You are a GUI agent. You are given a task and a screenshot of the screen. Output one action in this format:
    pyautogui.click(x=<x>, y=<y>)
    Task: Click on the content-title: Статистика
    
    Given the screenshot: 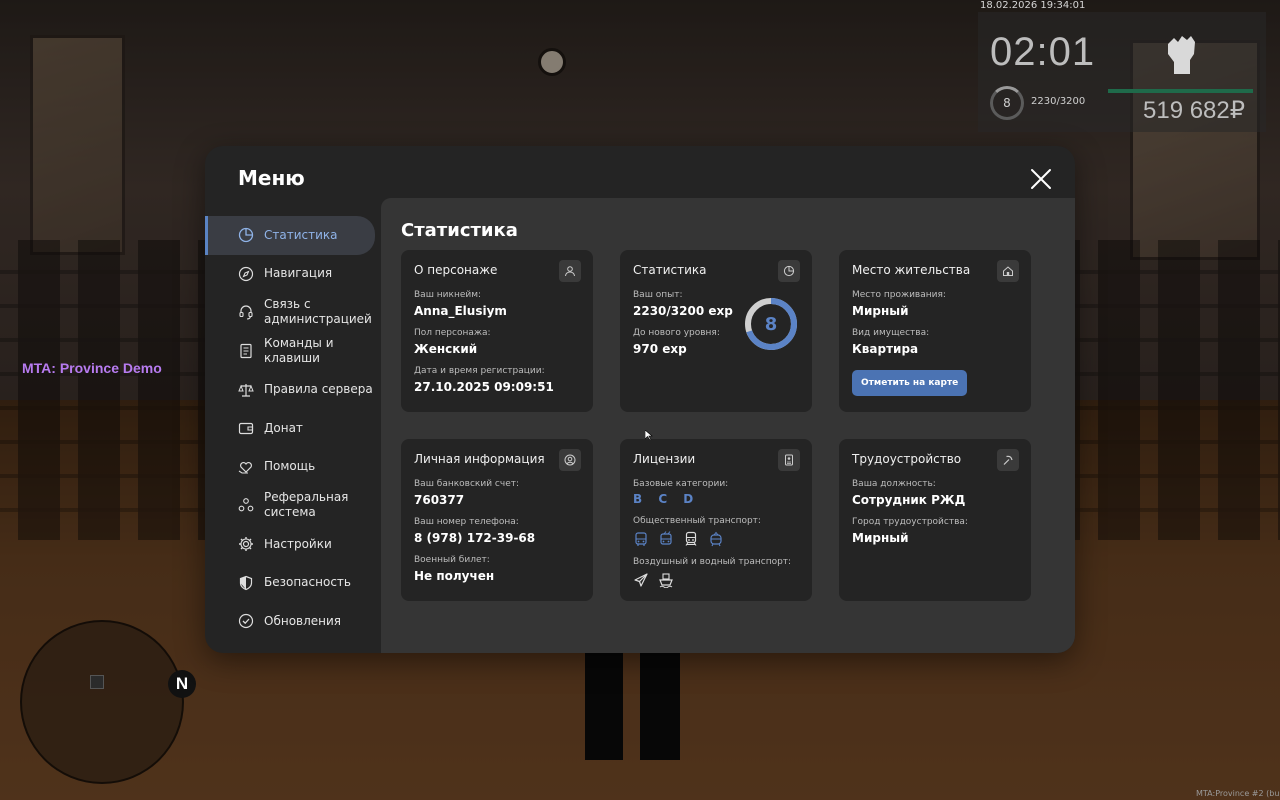 What is the action you would take?
    pyautogui.click(x=459, y=230)
    